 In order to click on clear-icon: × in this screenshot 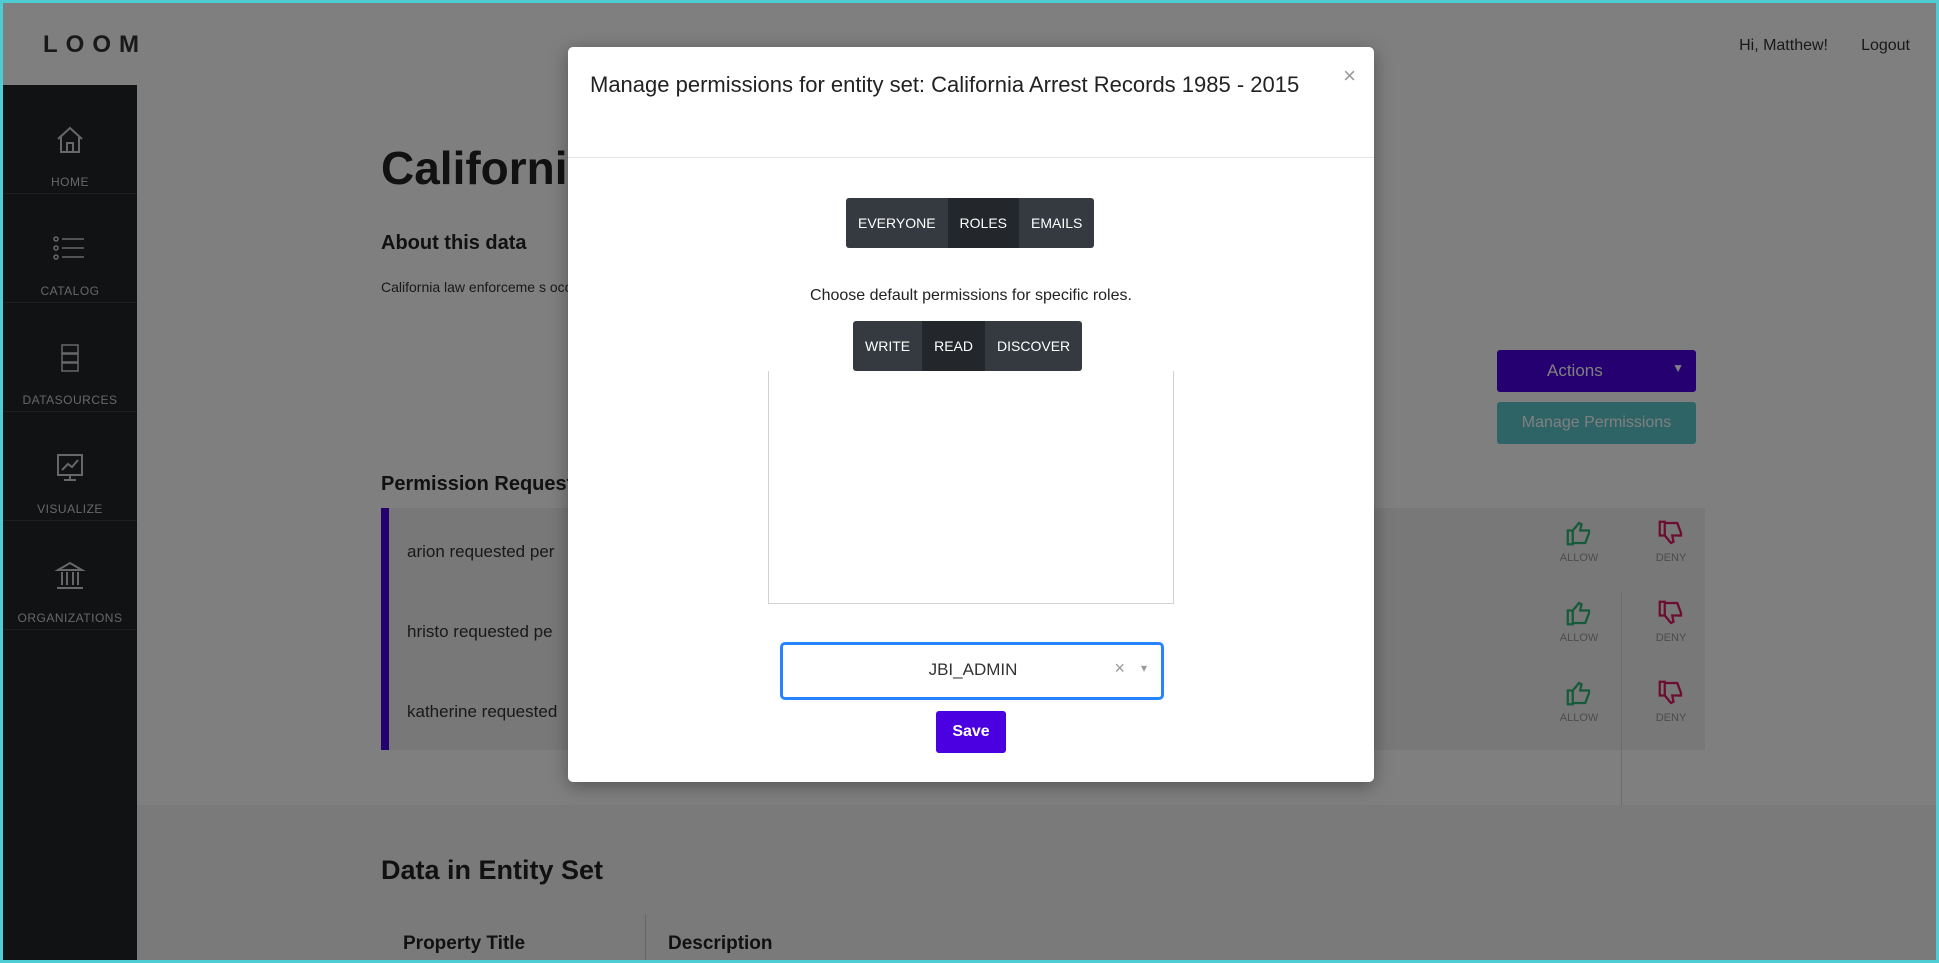, I will do `click(1119, 668)`.